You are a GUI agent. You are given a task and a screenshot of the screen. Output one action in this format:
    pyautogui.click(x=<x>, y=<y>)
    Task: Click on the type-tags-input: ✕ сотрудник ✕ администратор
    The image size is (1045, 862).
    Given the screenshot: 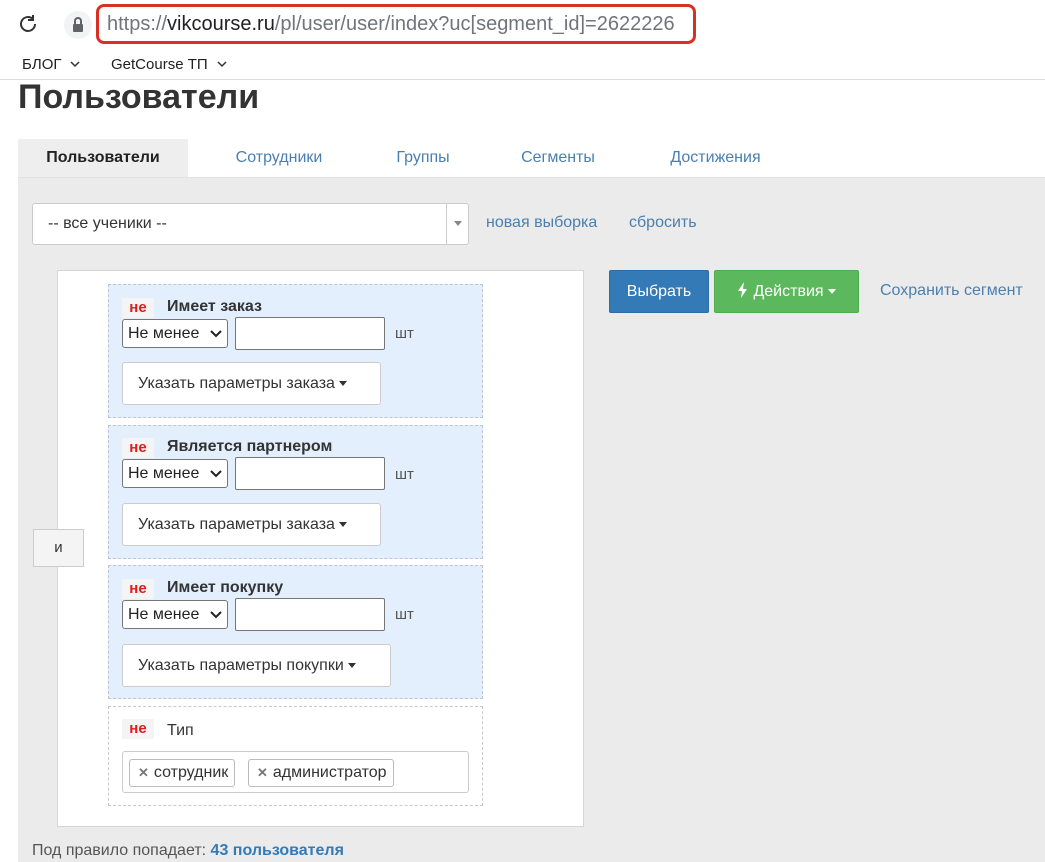 What is the action you would take?
    pyautogui.click(x=295, y=772)
    